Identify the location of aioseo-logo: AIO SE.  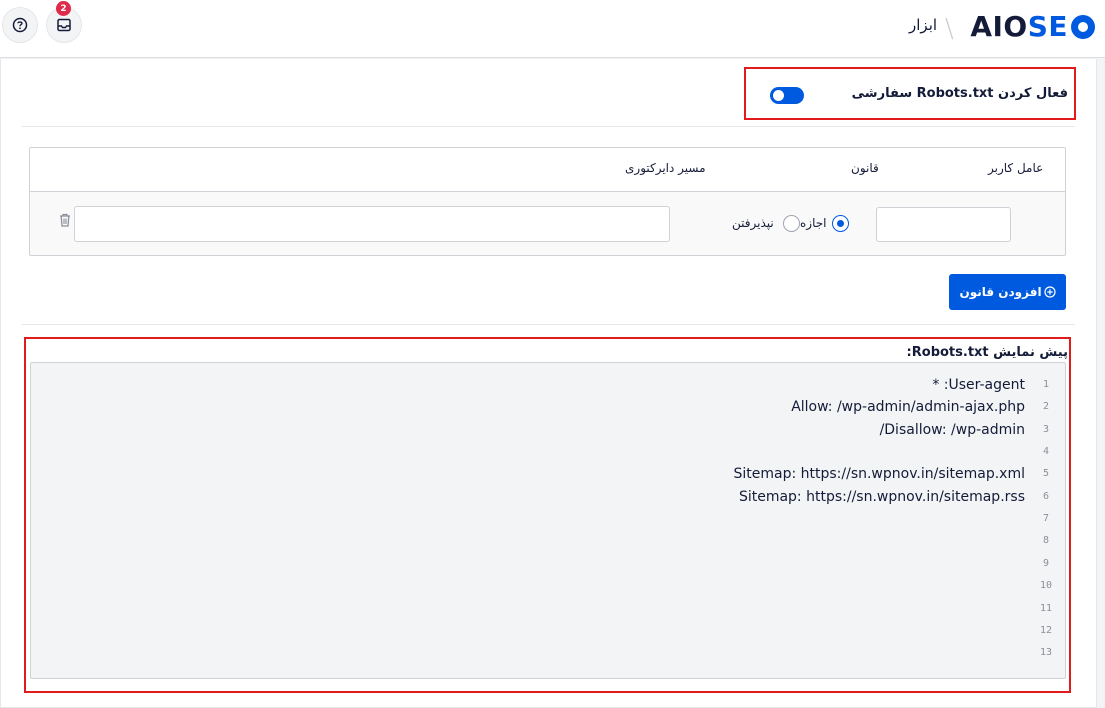
(1034, 26).